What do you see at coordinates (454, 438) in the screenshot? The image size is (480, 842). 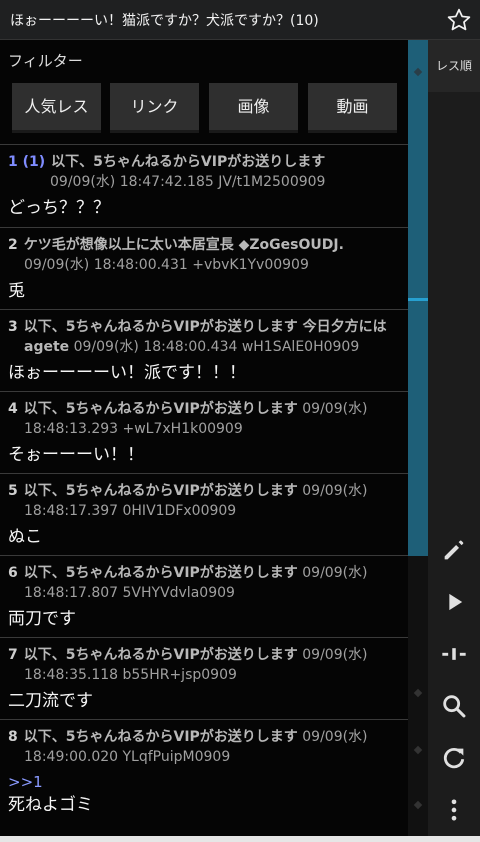 I see `action-bar: レス順` at bounding box center [454, 438].